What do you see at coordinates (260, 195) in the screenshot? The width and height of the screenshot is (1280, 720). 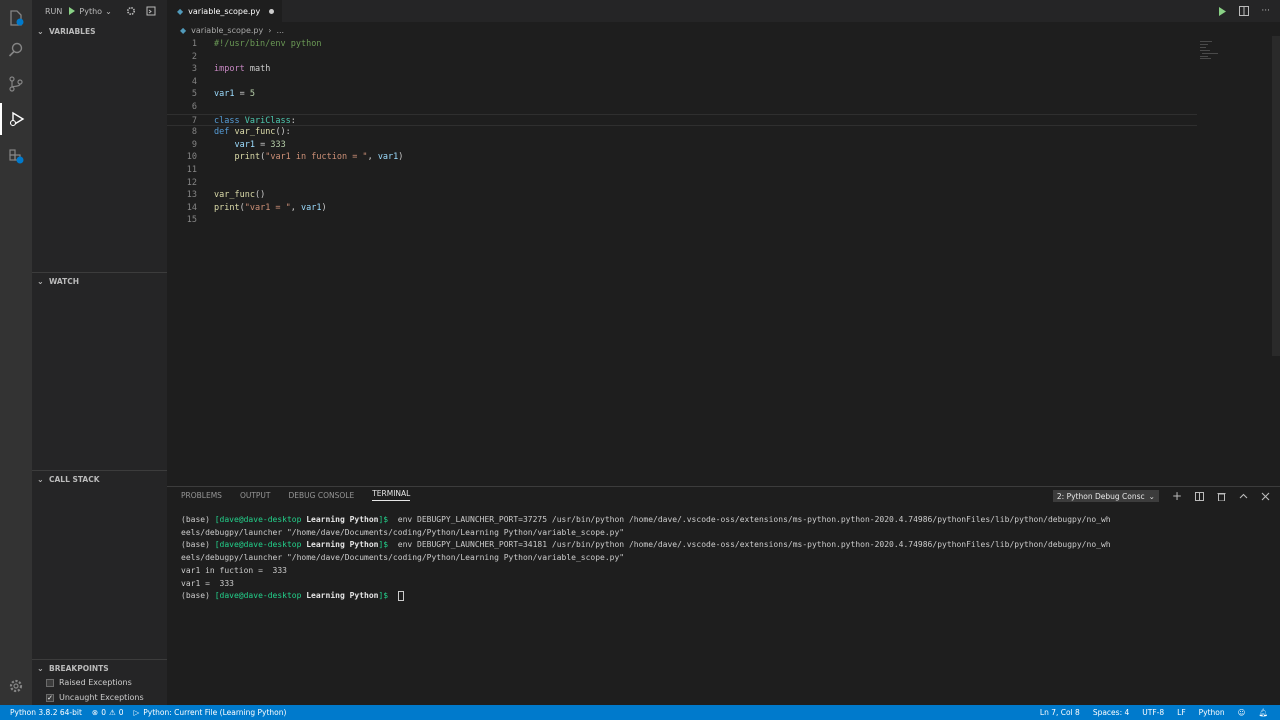 I see `code-token: ()` at bounding box center [260, 195].